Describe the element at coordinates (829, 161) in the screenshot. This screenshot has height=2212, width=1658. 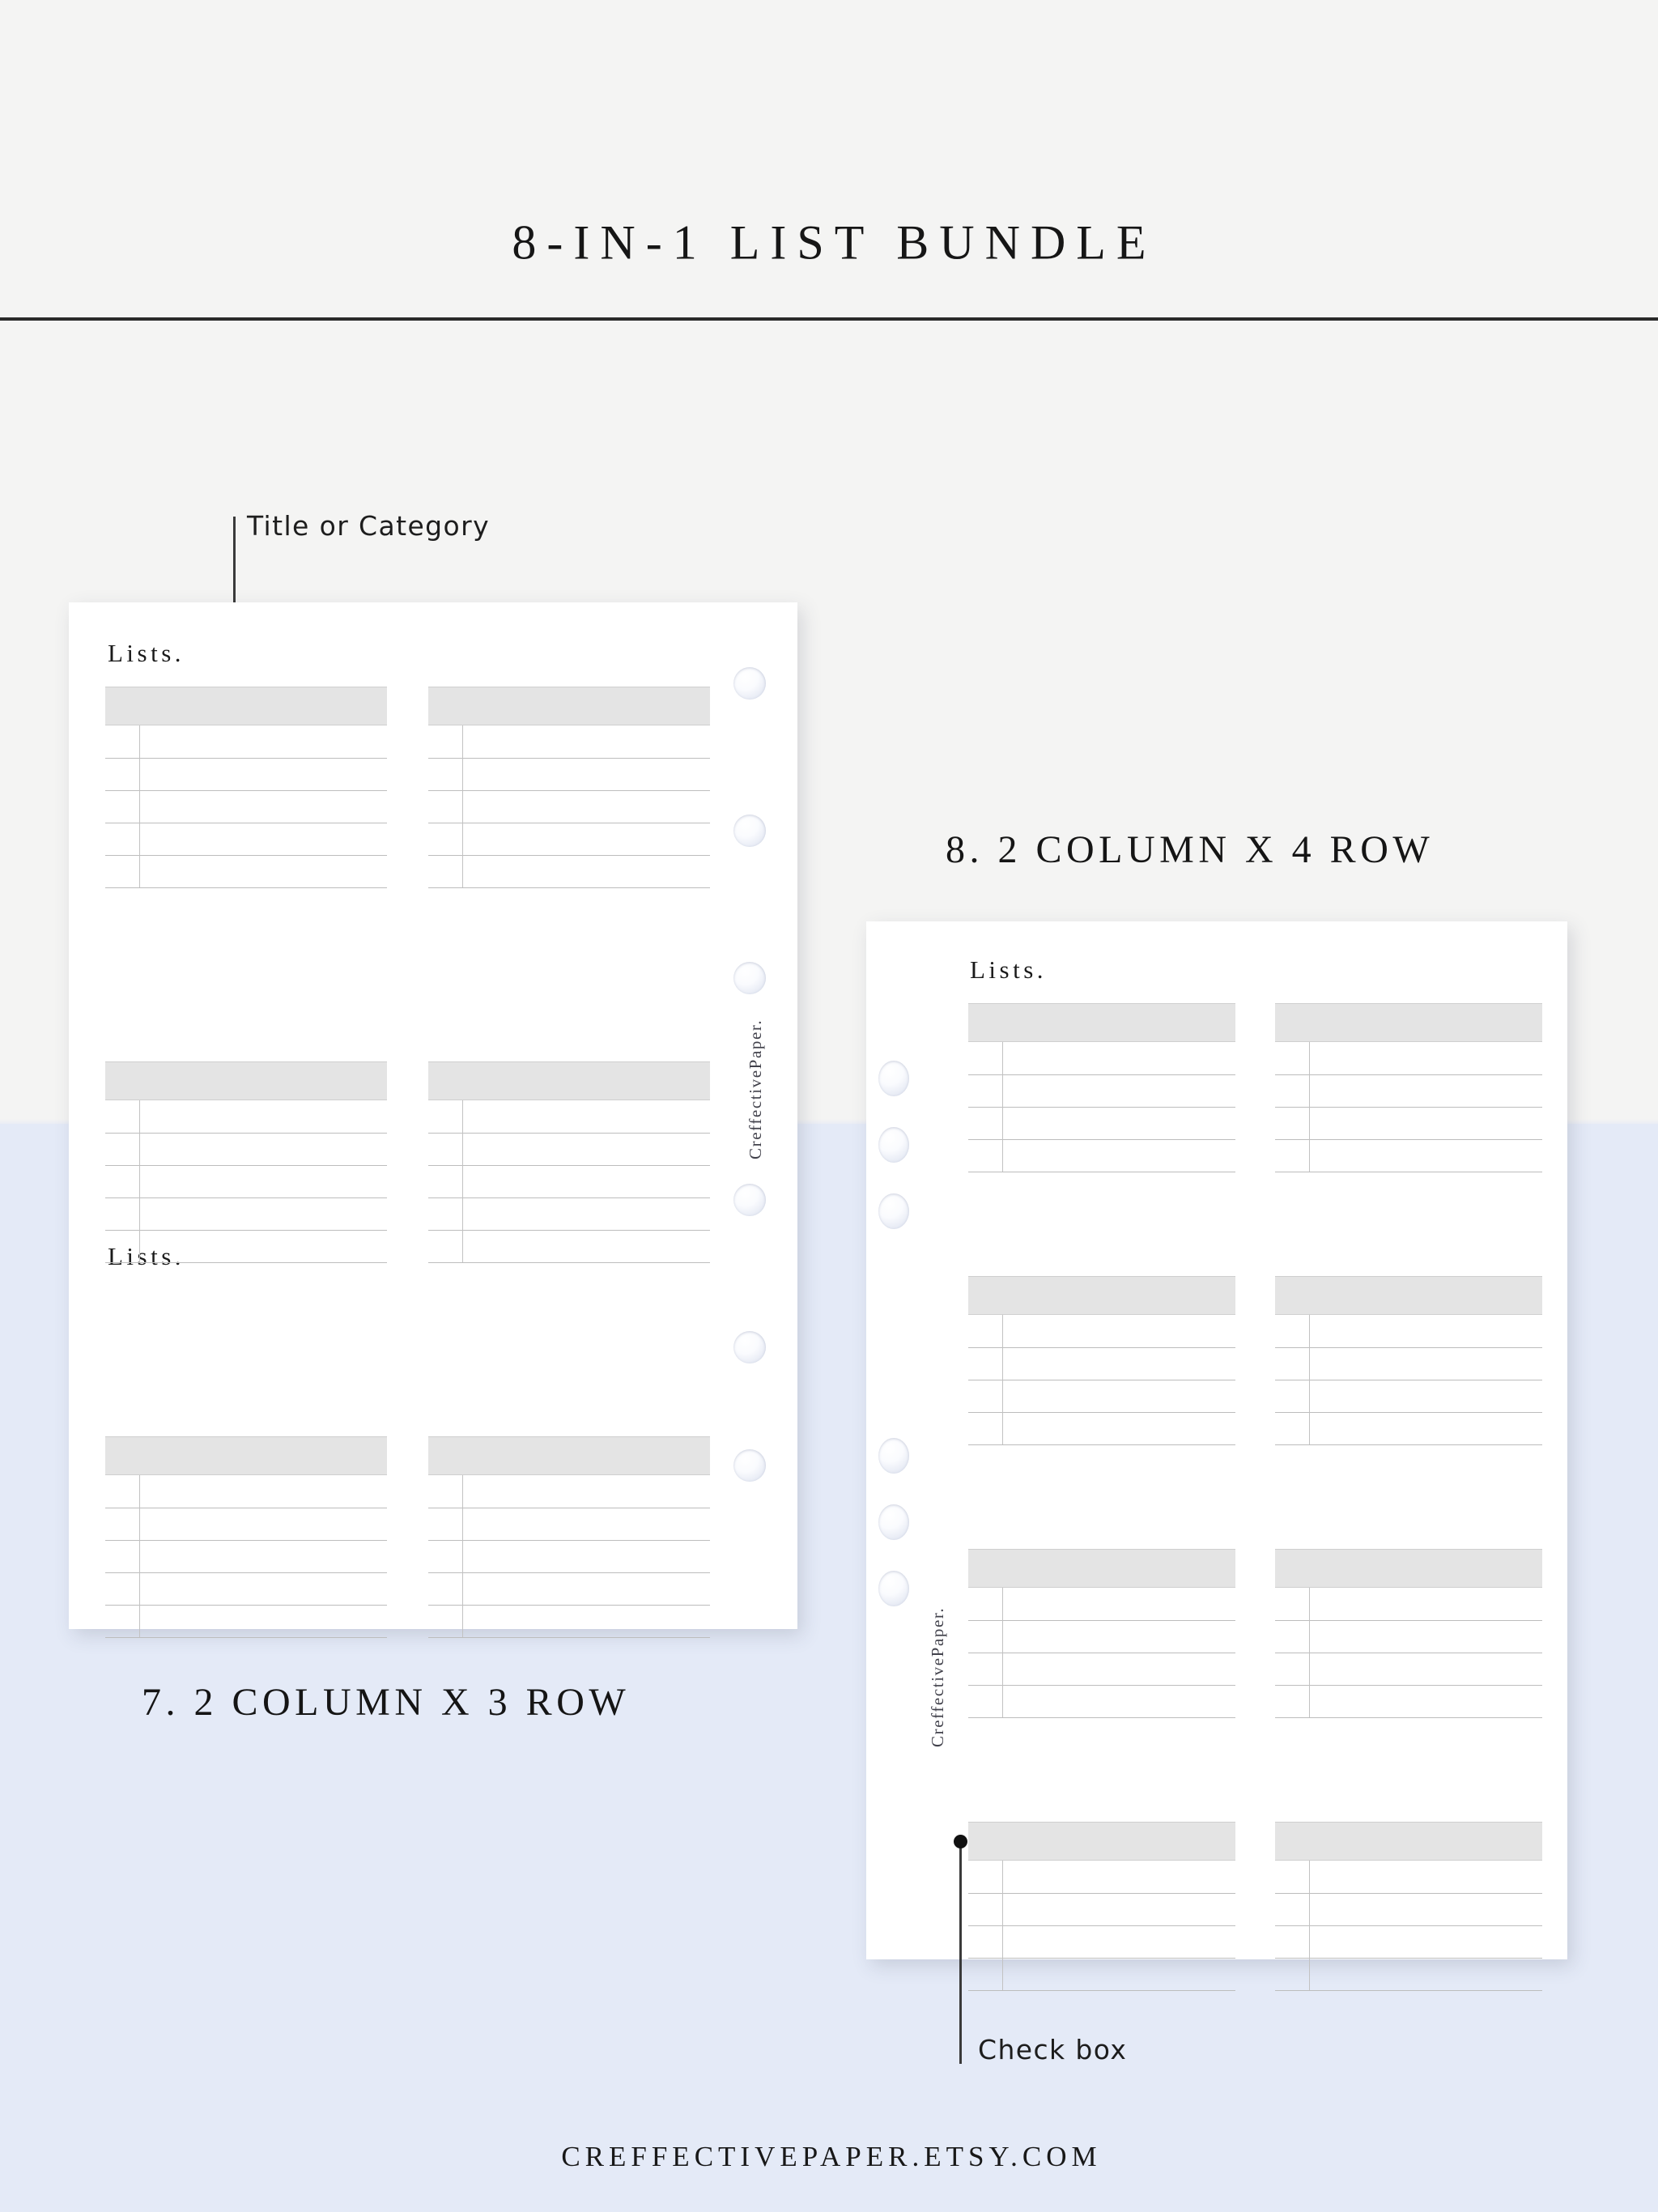
I see `header: 8-IN-1 LIST BUNDLE` at that location.